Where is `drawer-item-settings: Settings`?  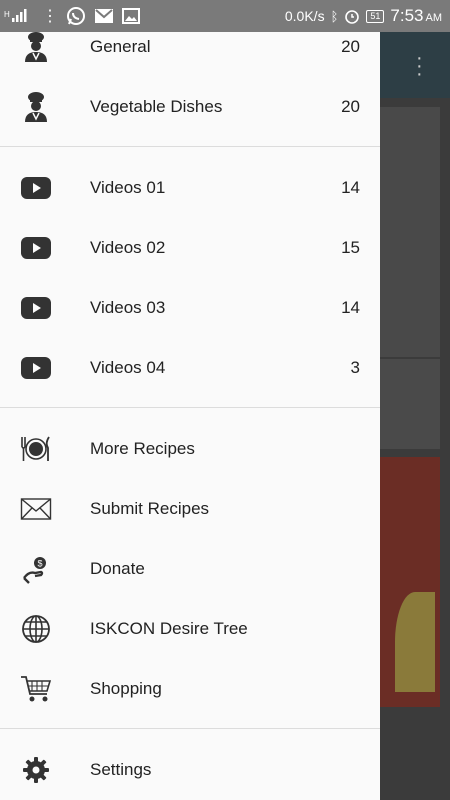
drawer-item-settings: Settings is located at coordinates (190, 770).